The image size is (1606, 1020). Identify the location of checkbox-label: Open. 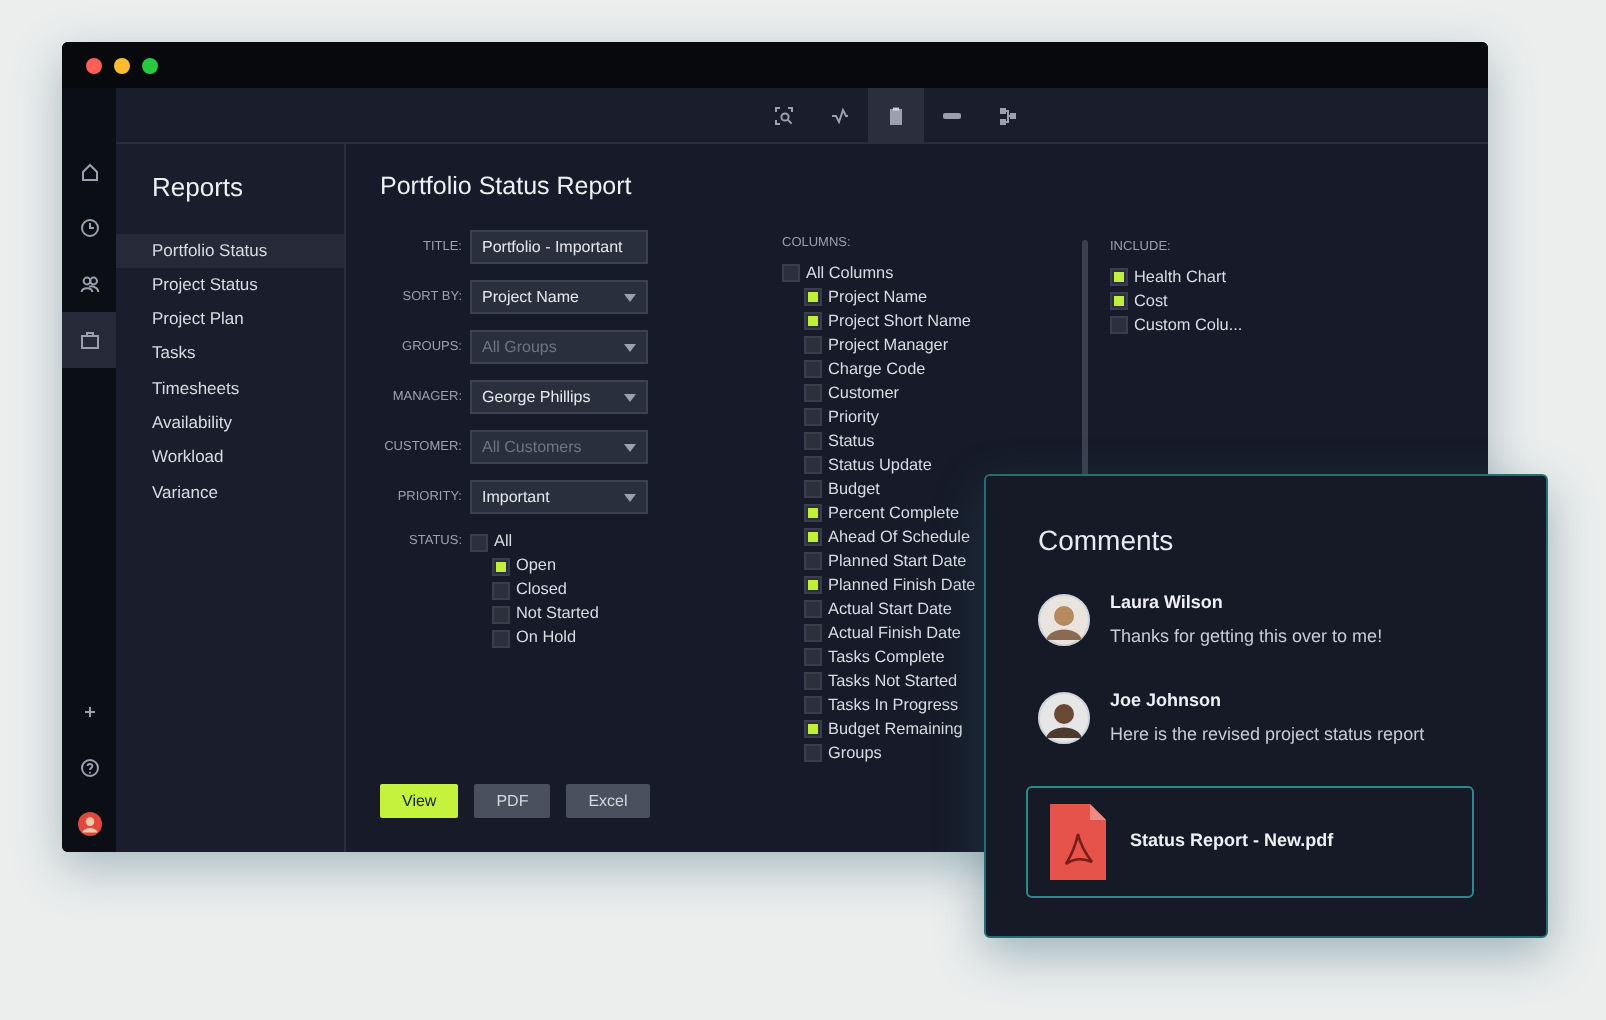
(536, 565).